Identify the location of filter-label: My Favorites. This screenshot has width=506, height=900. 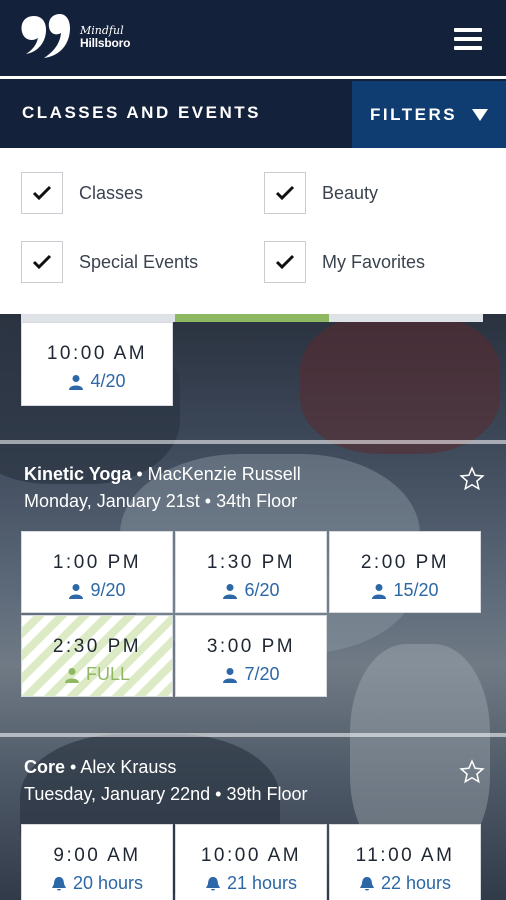
(374, 261).